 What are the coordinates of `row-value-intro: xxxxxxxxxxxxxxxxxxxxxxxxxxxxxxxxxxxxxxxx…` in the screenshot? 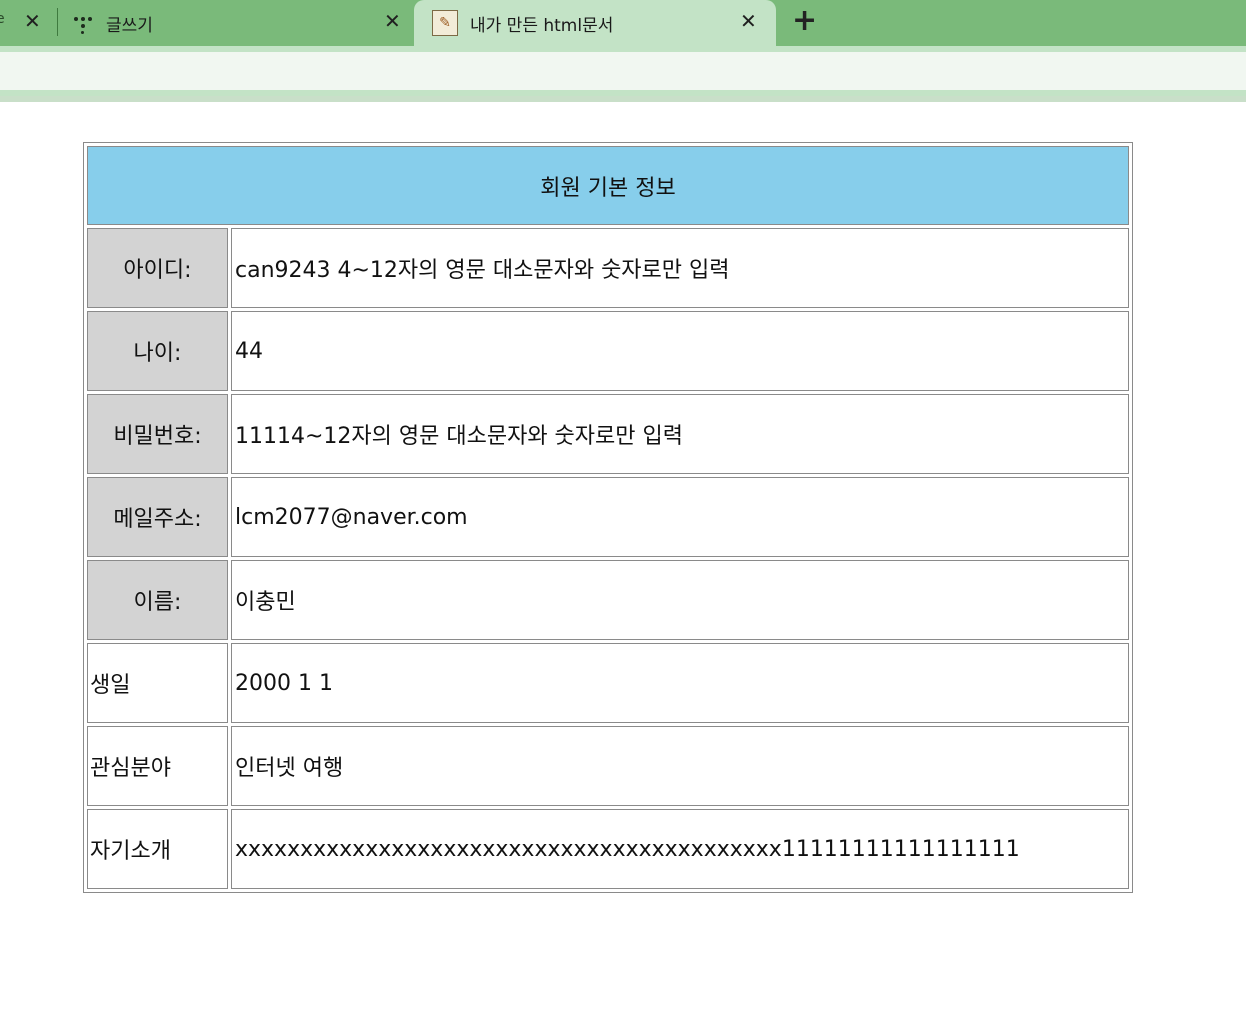 It's located at (680, 849).